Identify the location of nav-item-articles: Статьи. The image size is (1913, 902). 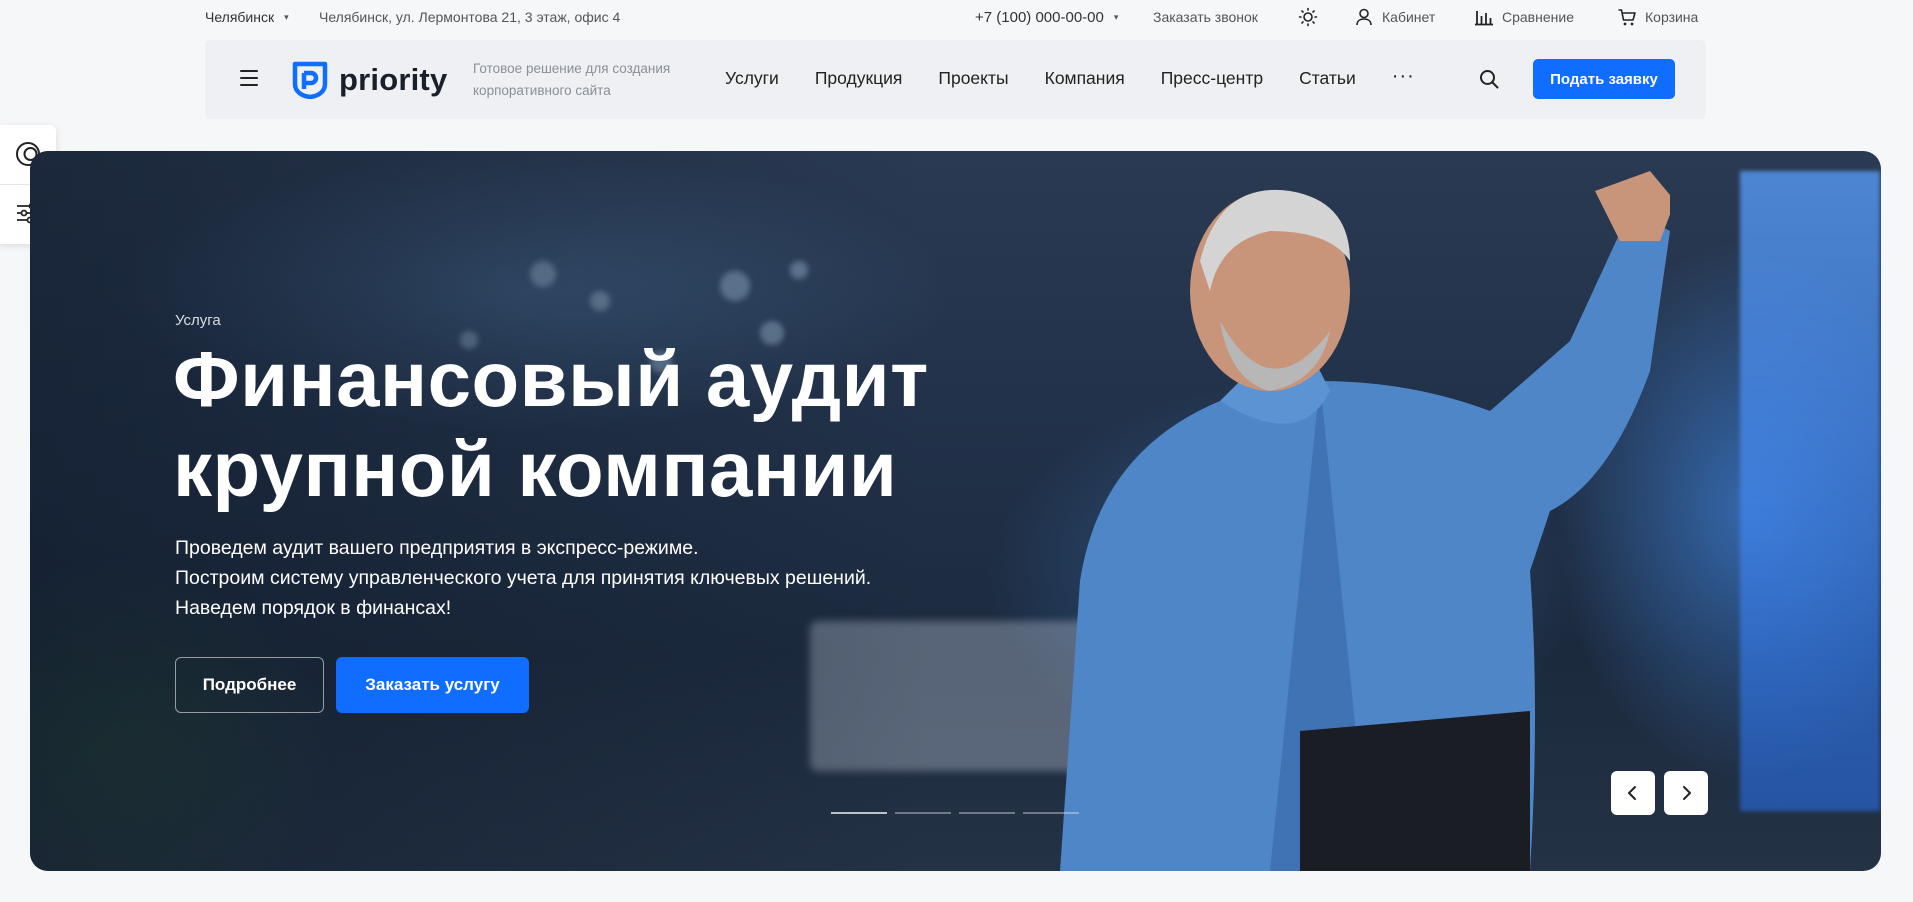
(1327, 78).